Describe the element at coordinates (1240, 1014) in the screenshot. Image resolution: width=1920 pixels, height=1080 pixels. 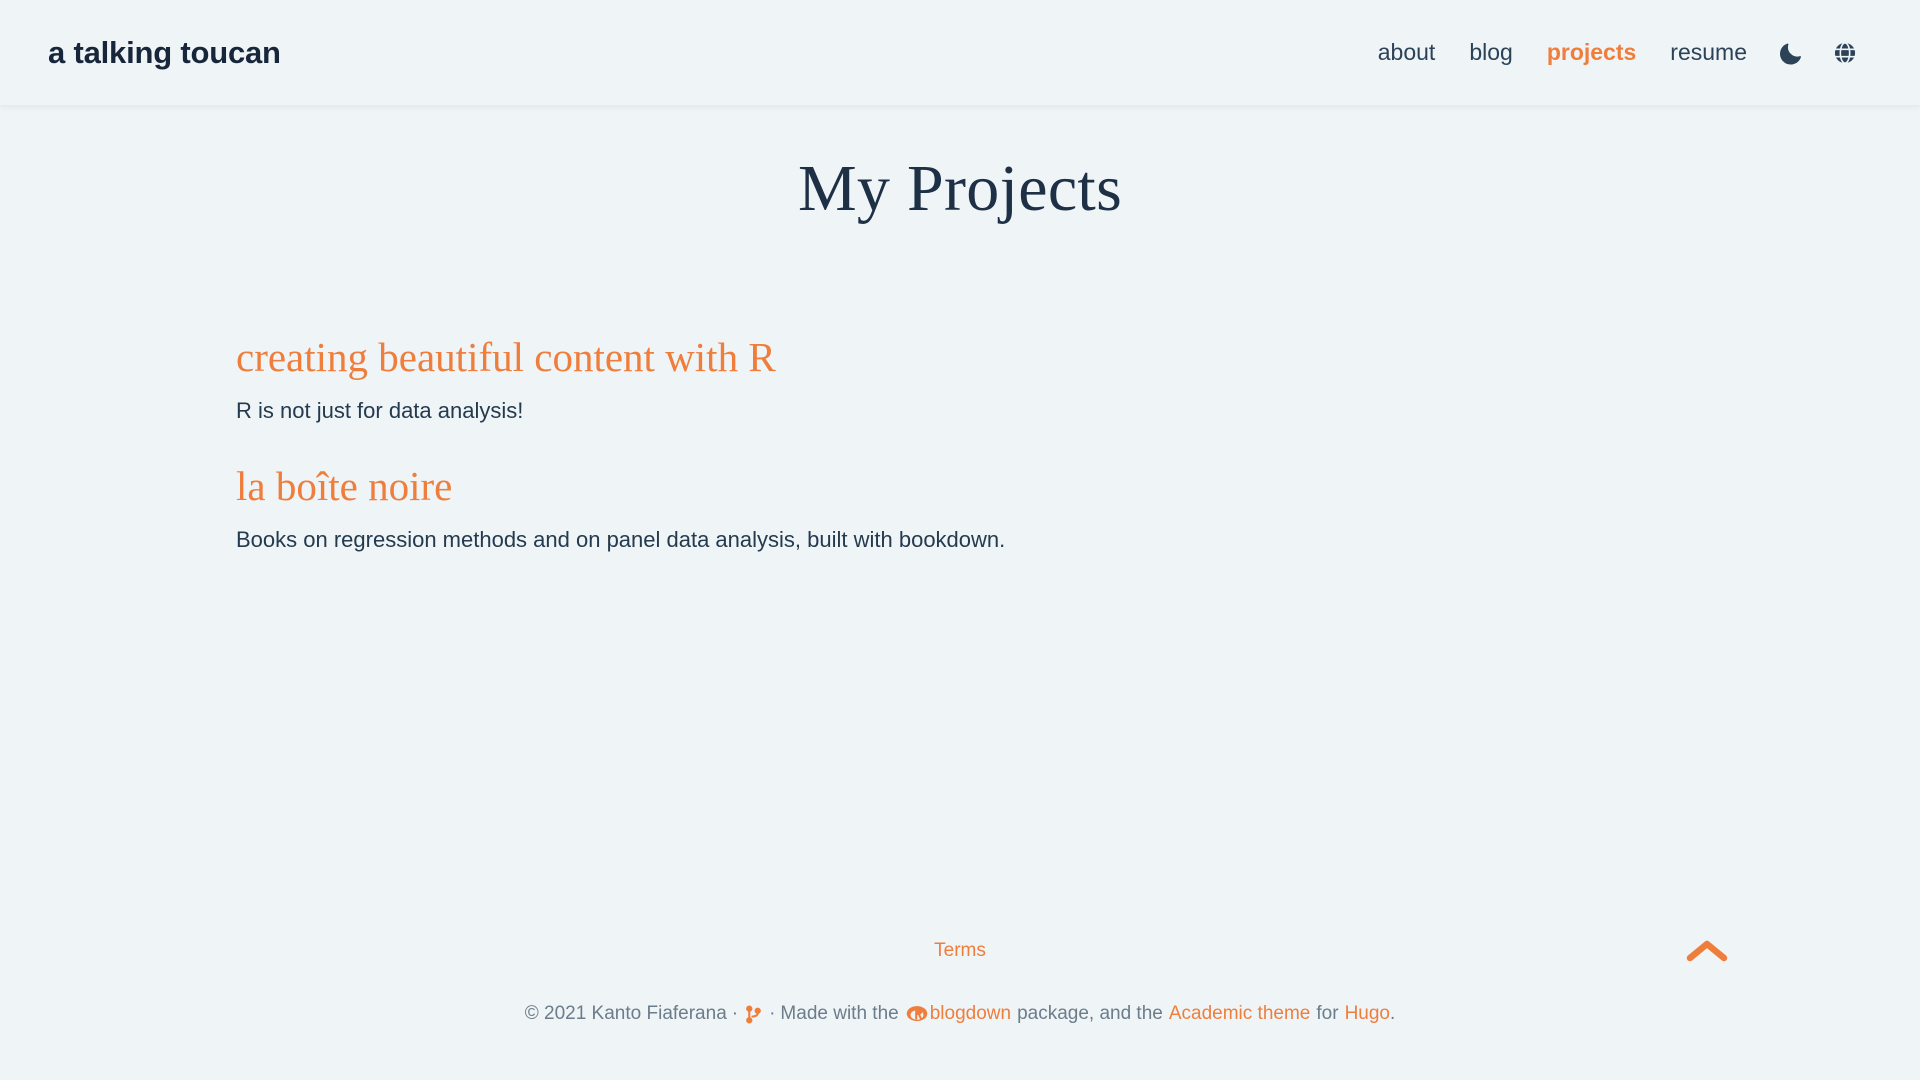
I see `footer-academic-theme-link: Academic theme` at that location.